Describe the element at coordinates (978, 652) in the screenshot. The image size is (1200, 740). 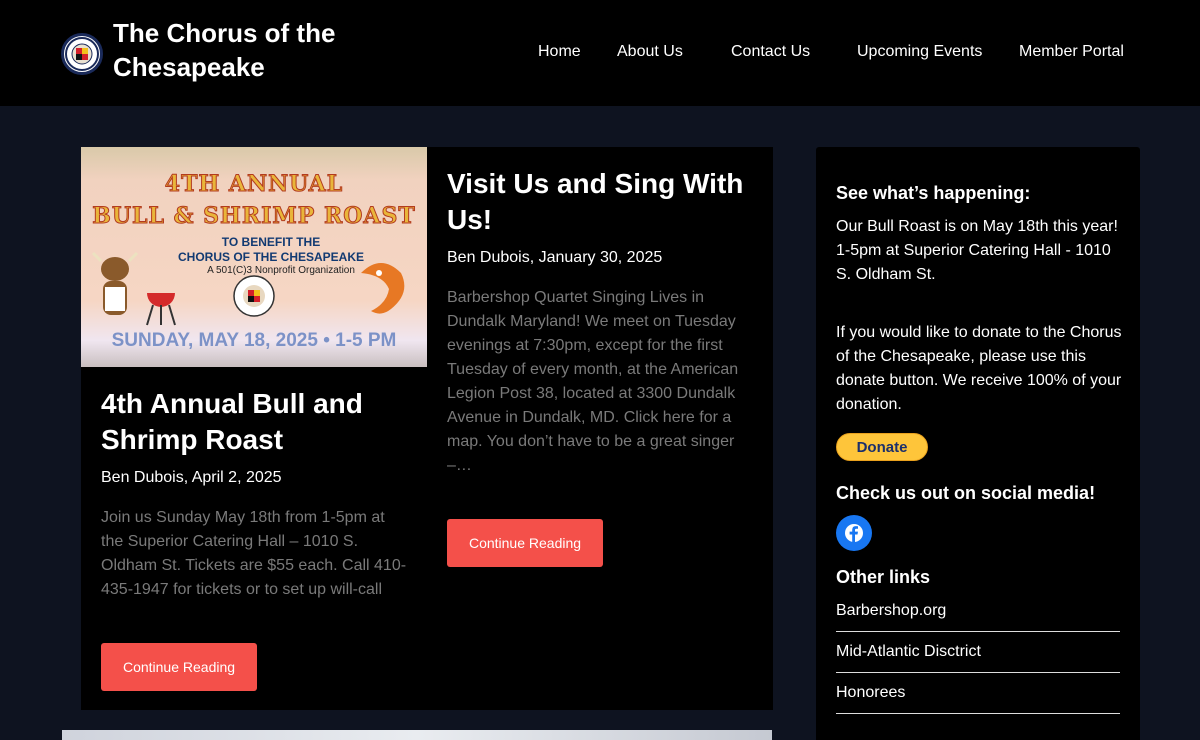
I see `link-mid-atlantic-district: Mid-Atlantic Disctrict` at that location.